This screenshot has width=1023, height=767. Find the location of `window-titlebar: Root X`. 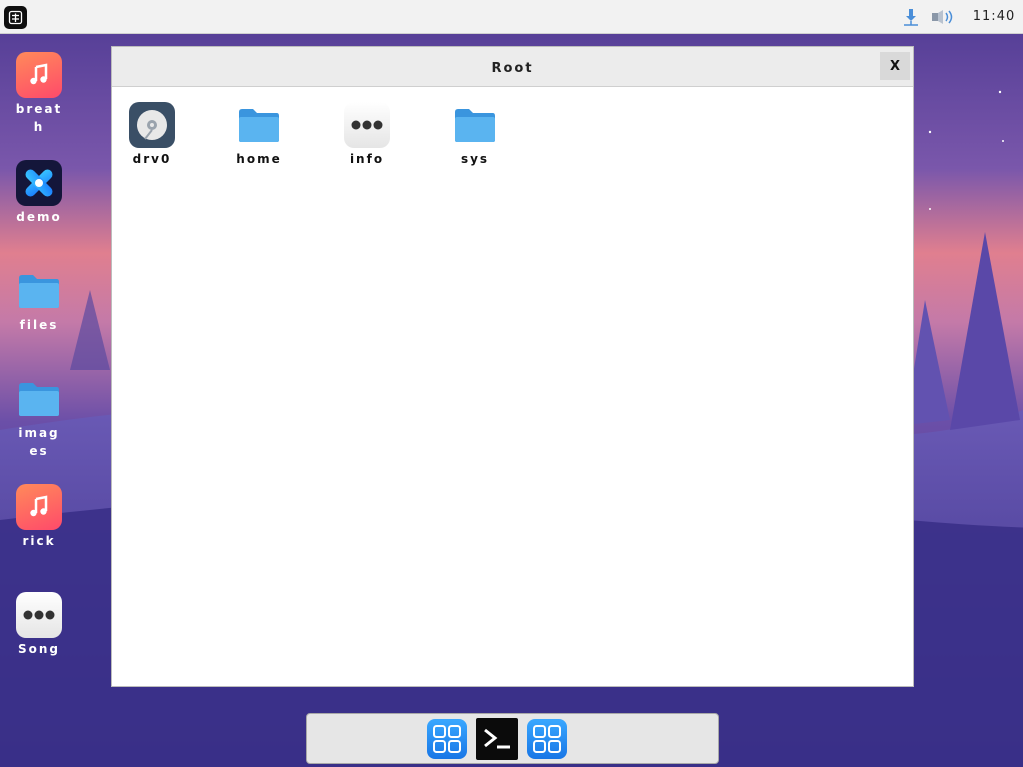

window-titlebar: Root X is located at coordinates (512, 67).